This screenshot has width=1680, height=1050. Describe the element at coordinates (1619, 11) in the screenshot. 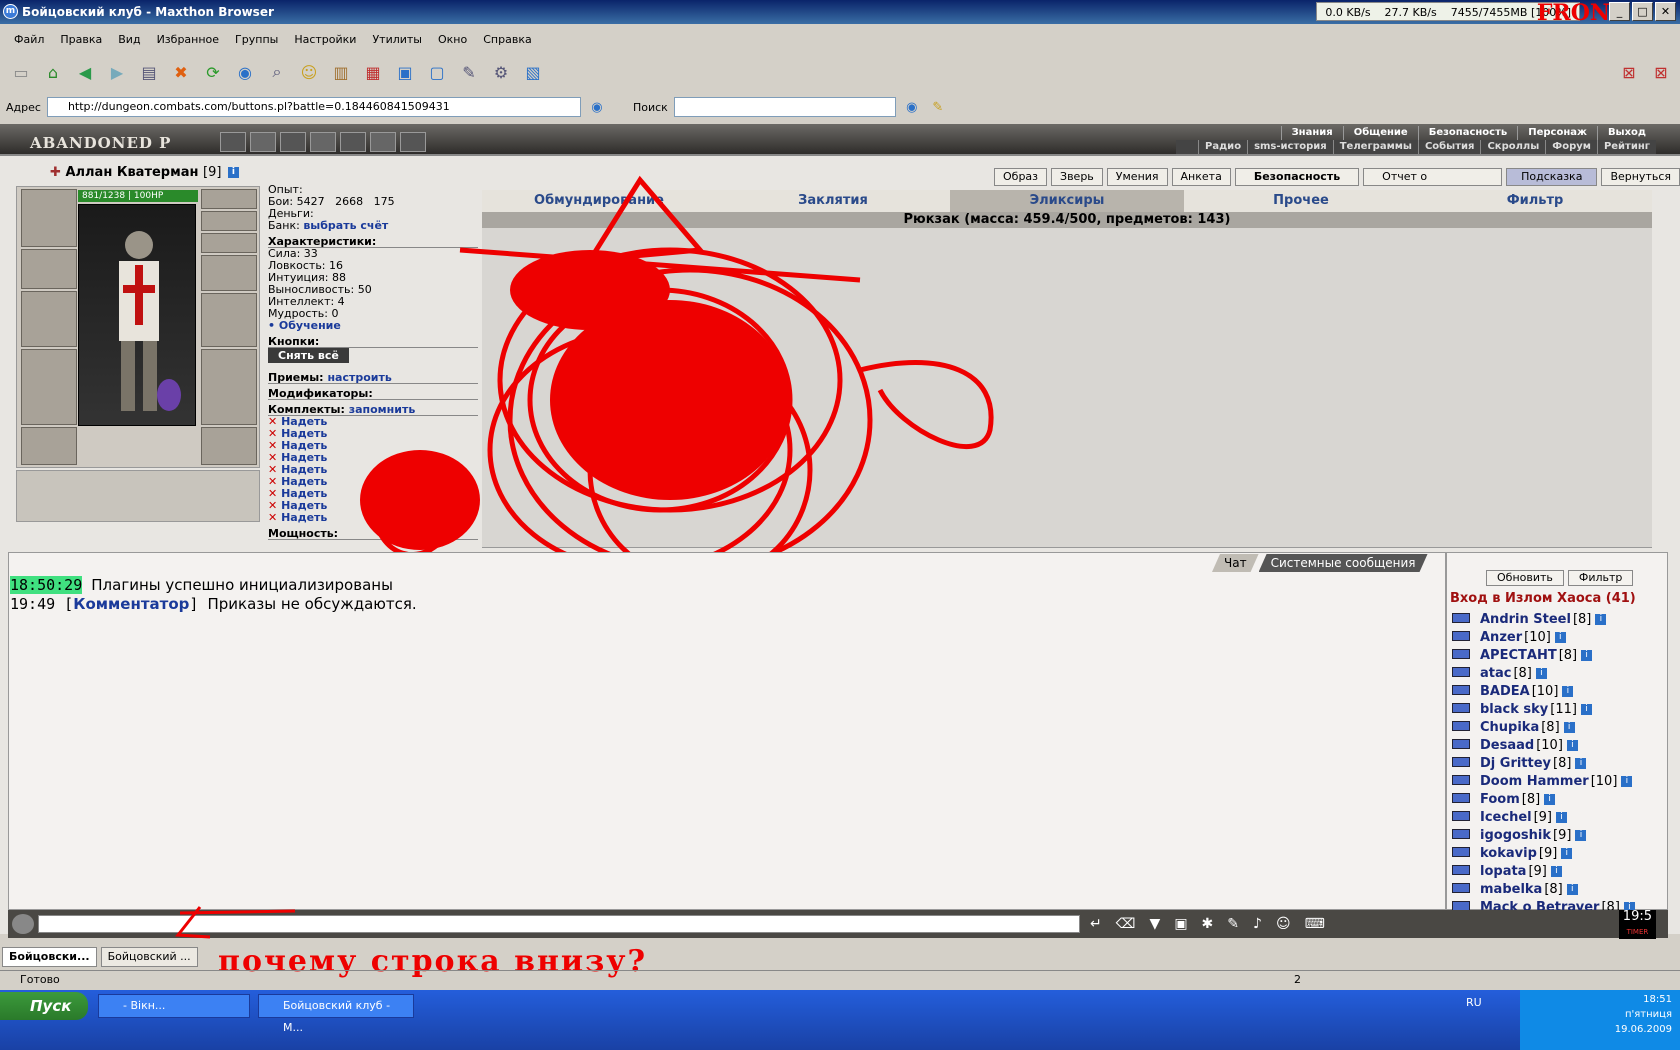

I see `minimize-icon: _` at that location.